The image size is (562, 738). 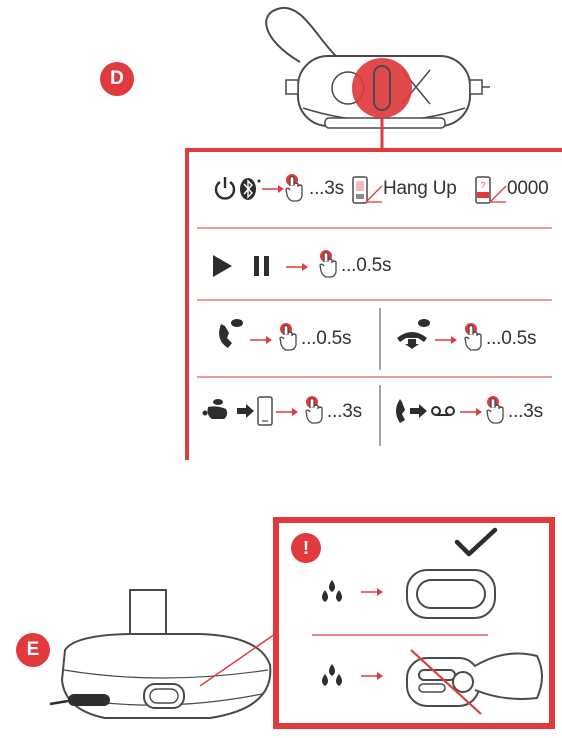 What do you see at coordinates (265, 411) in the screenshot?
I see `phone-icon` at bounding box center [265, 411].